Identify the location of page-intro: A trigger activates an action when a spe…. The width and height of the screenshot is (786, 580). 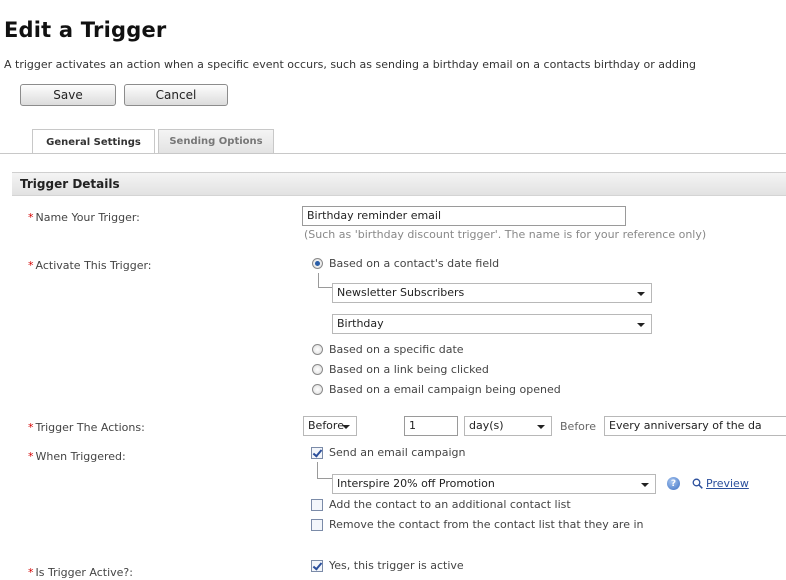
(350, 64).